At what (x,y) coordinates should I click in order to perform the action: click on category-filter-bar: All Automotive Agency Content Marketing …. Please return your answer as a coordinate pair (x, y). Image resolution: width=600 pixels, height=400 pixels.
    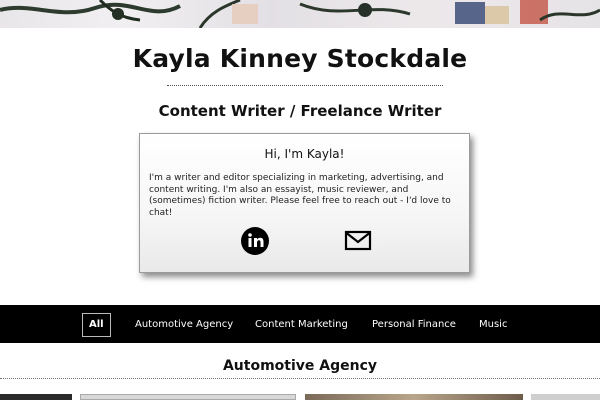
    Looking at the image, I should click on (300, 324).